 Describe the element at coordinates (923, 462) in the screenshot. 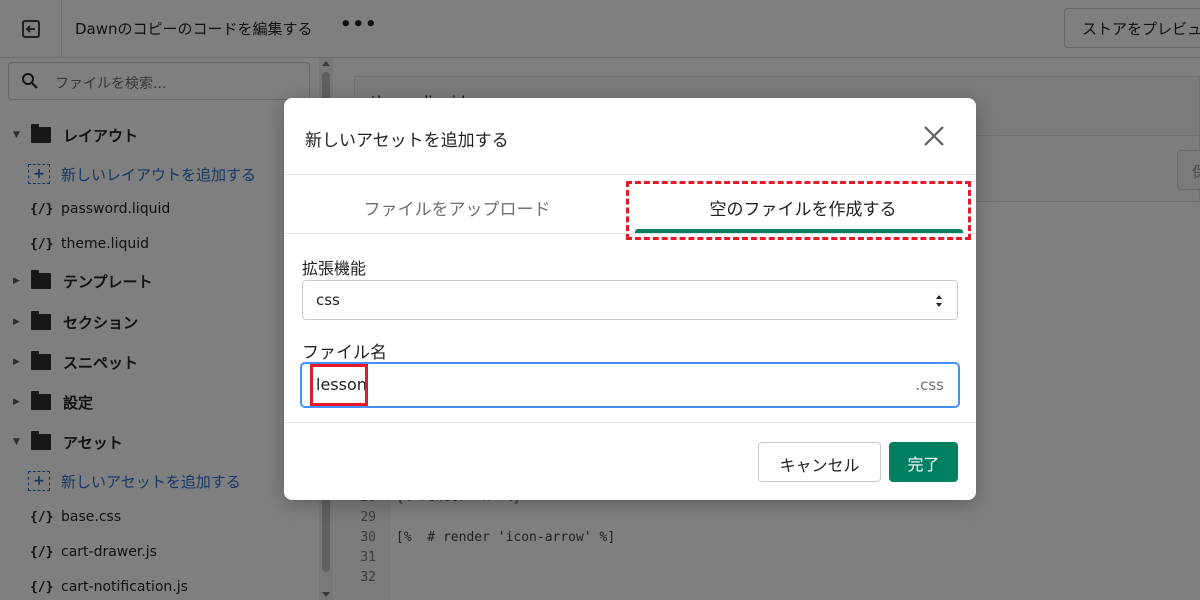

I see `done-button: 完了` at that location.